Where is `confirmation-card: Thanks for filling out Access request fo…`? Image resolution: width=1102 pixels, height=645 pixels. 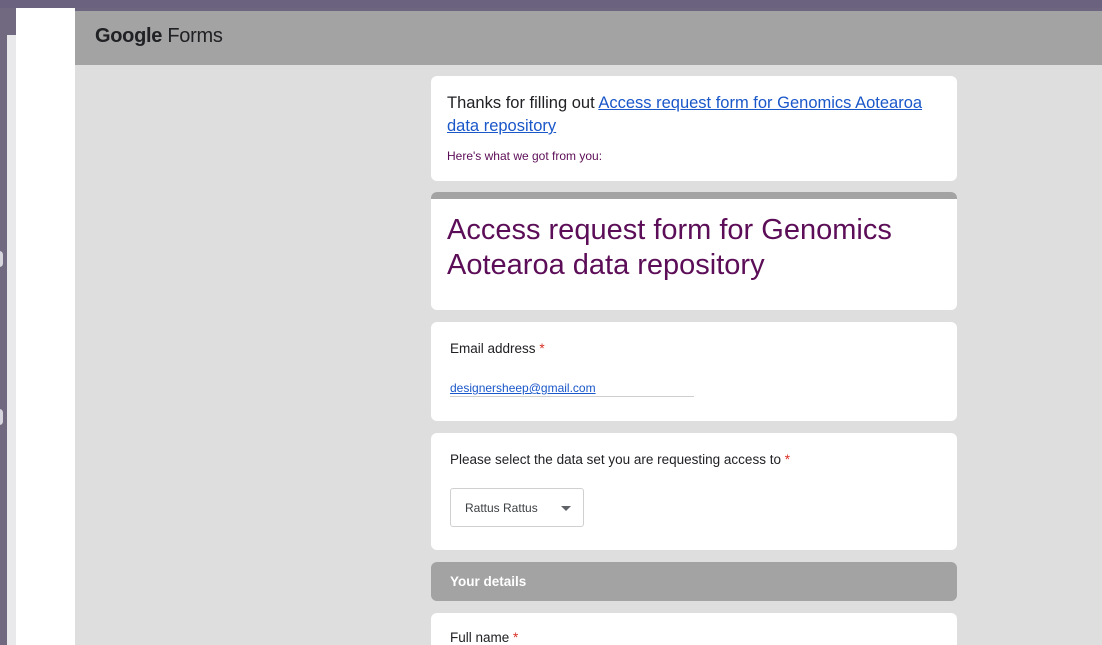
confirmation-card: Thanks for filling out Access request fo… is located at coordinates (694, 128).